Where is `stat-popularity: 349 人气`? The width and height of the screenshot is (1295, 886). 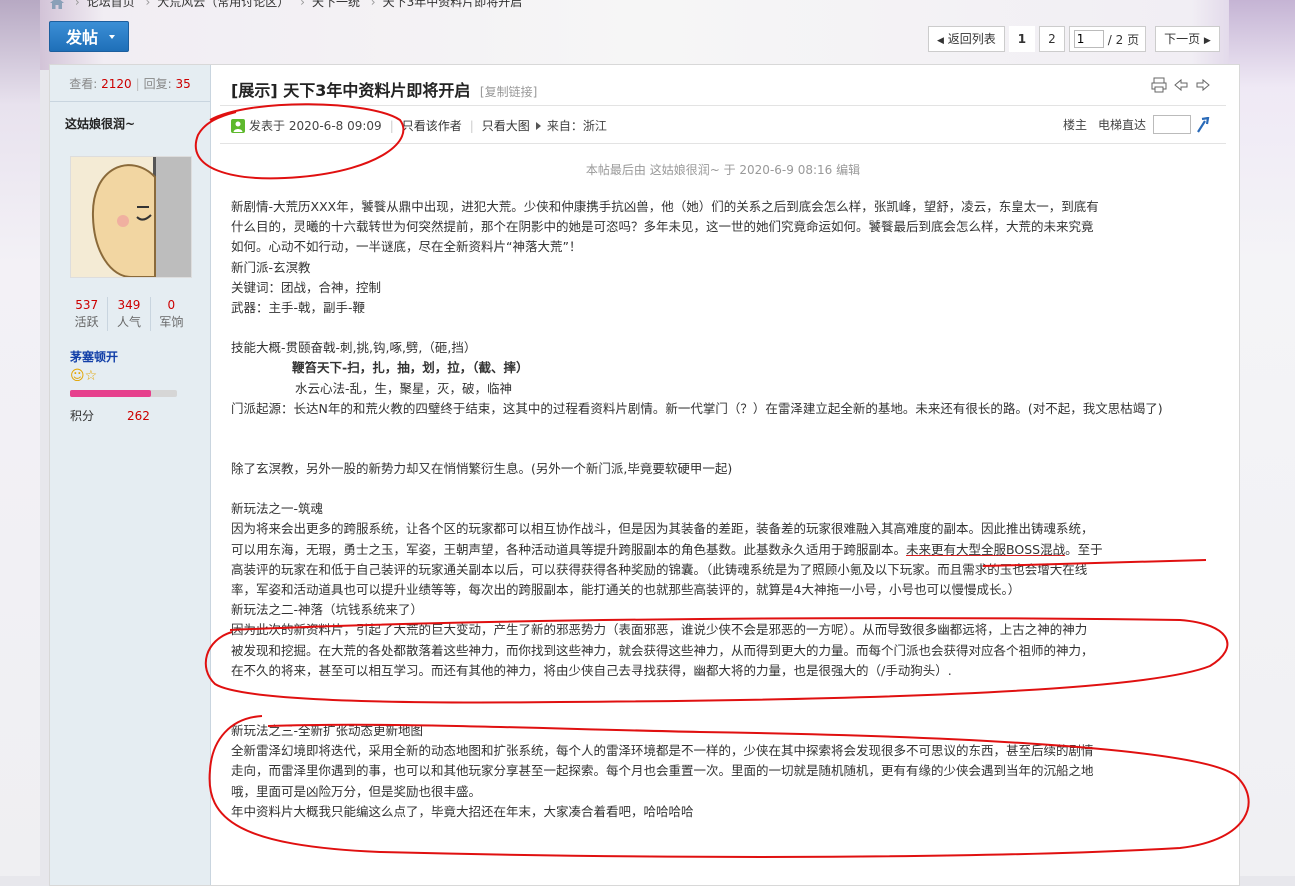 stat-popularity: 349 人气 is located at coordinates (128, 314).